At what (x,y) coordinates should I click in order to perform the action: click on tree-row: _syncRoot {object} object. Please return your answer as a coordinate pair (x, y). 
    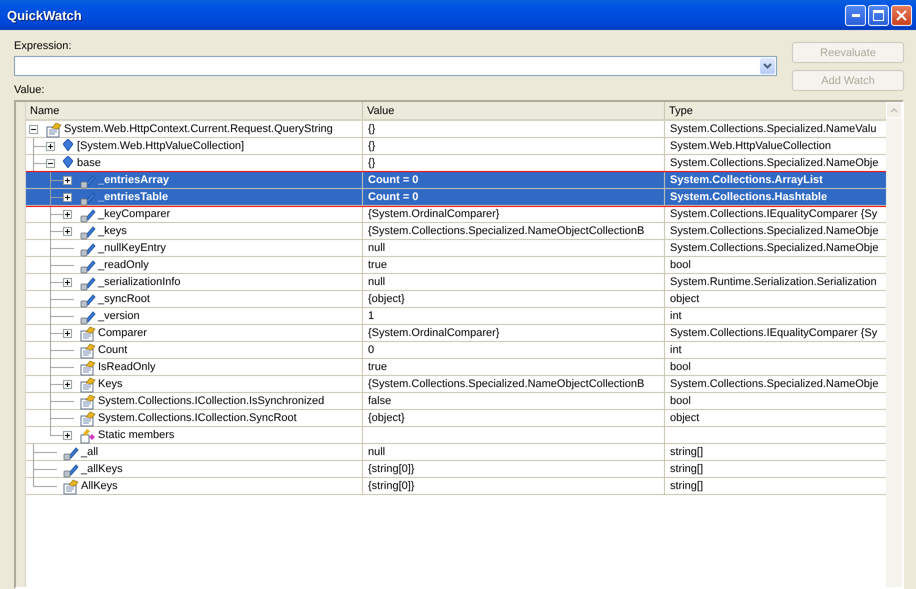
    Looking at the image, I should click on (456, 299).